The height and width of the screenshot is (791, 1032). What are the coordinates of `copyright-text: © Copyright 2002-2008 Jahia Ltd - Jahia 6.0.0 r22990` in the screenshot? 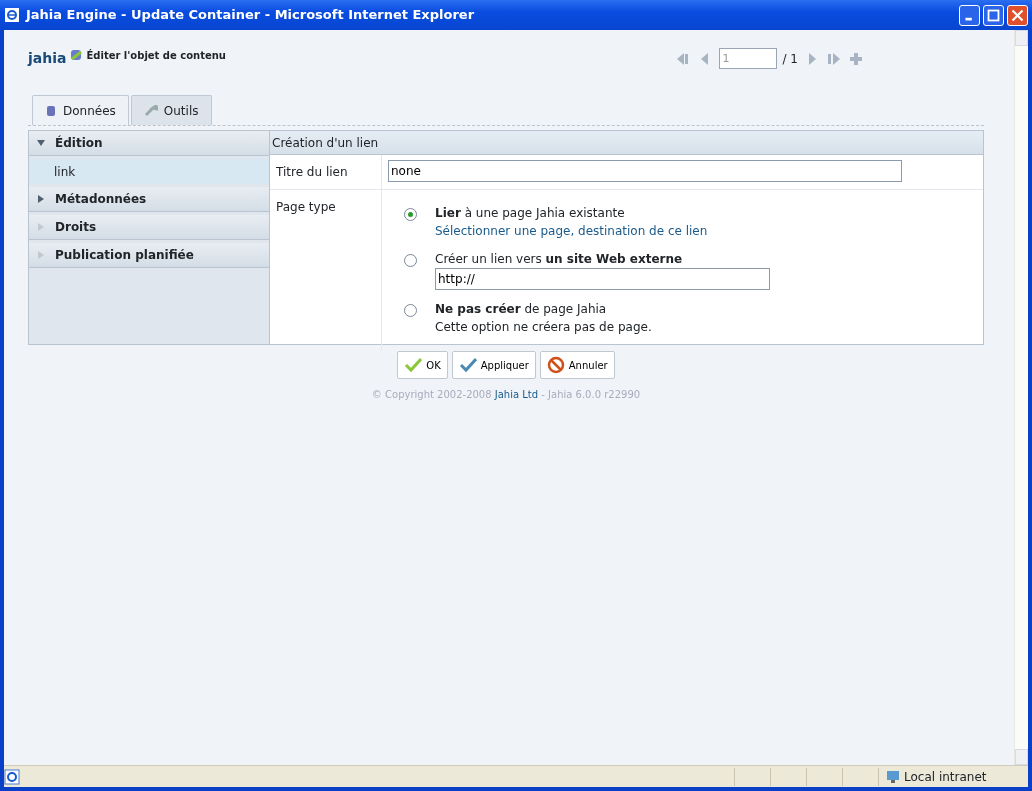 It's located at (506, 394).